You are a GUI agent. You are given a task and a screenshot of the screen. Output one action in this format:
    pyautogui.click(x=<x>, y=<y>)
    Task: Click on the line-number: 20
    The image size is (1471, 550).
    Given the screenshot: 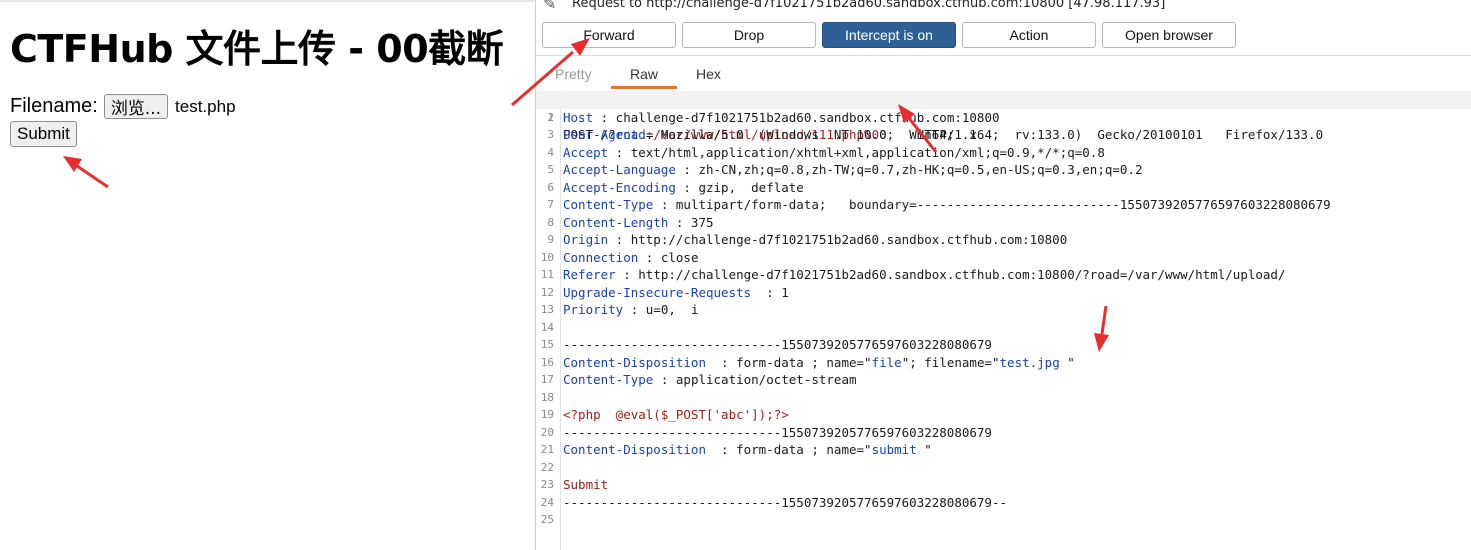 What is the action you would take?
    pyautogui.click(x=547, y=432)
    